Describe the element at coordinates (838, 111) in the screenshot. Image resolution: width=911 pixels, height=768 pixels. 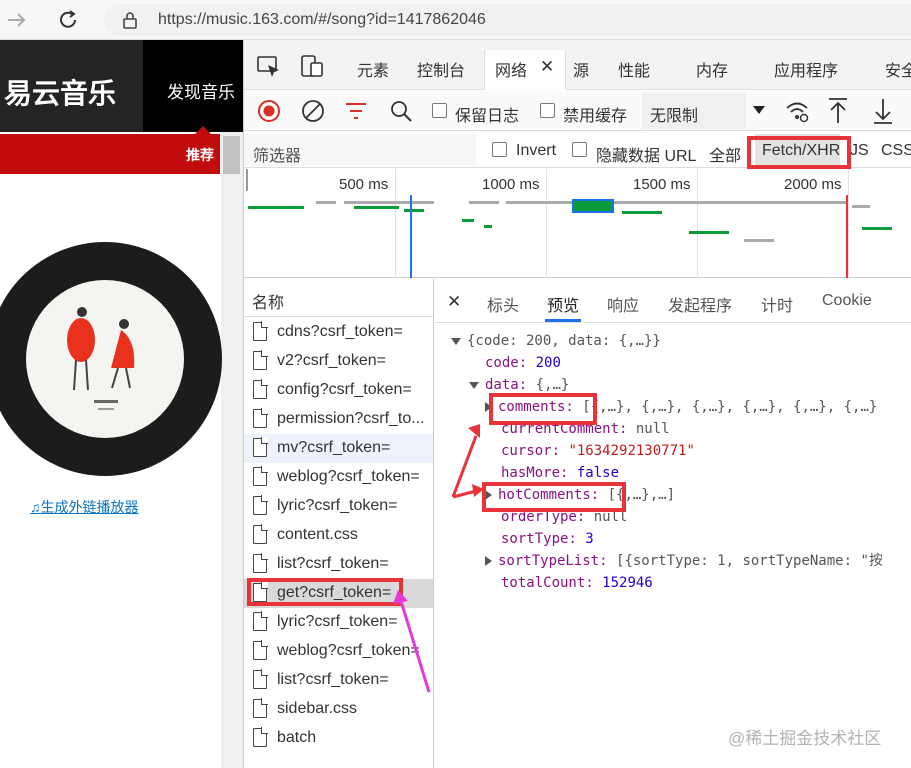
I see `upload-icon` at that location.